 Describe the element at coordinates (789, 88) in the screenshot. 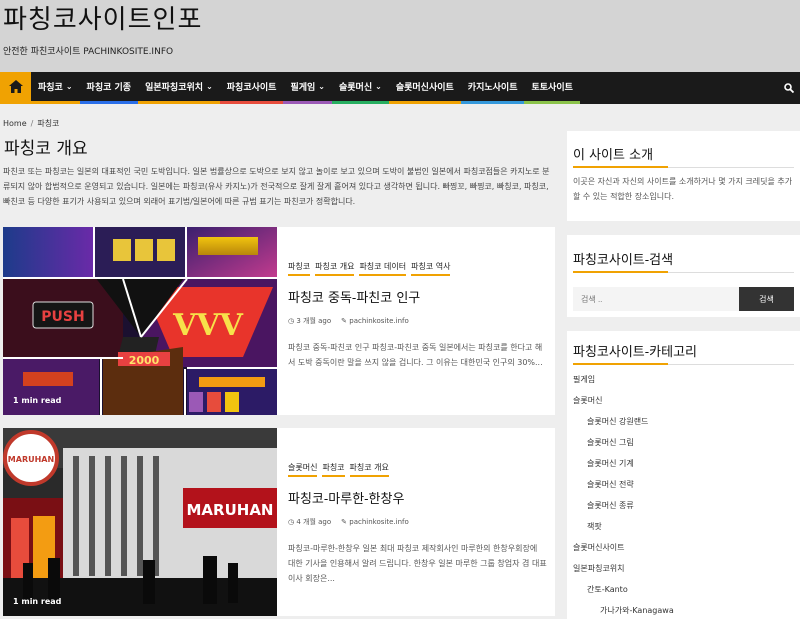

I see `search-icon` at that location.